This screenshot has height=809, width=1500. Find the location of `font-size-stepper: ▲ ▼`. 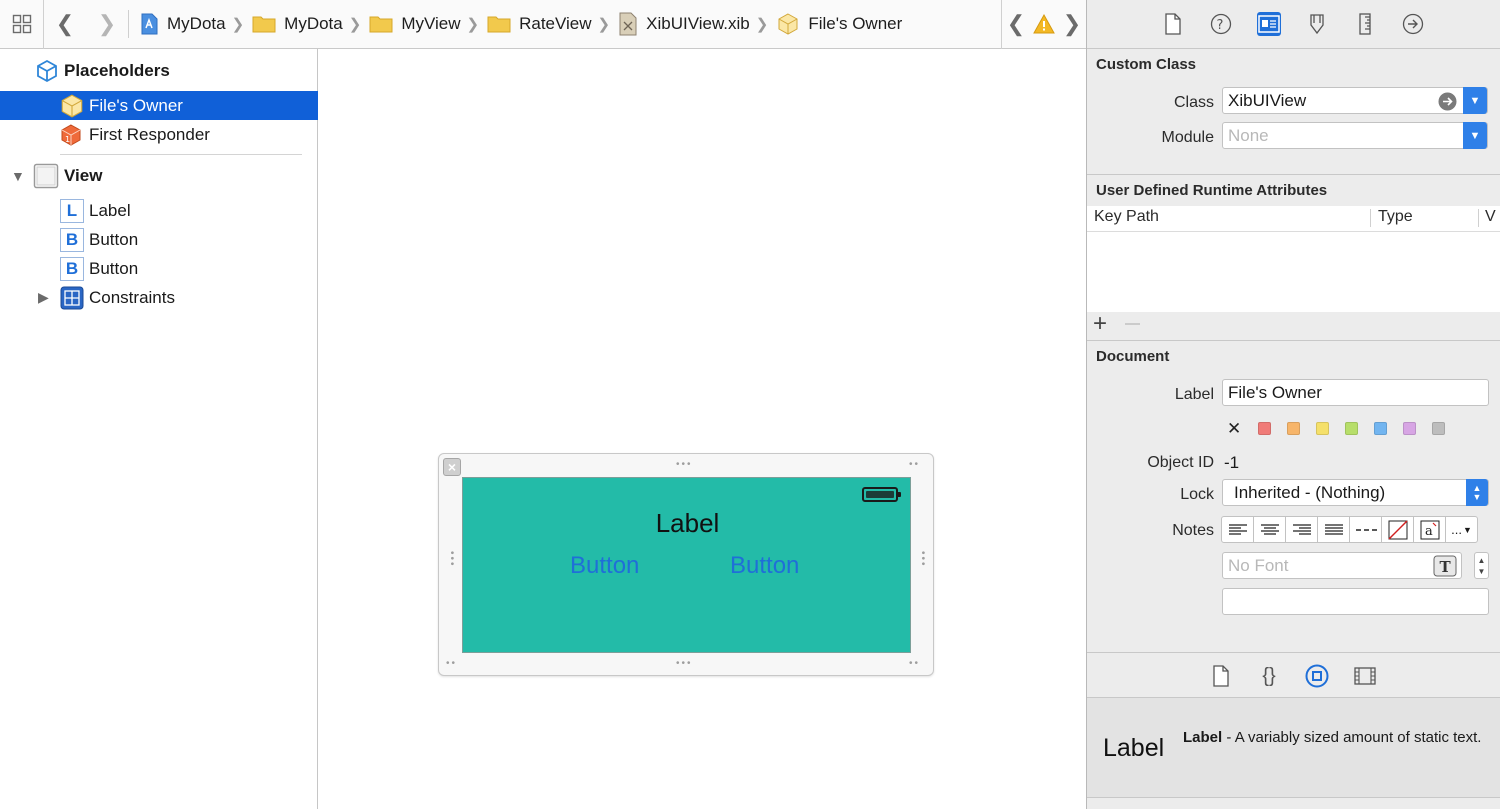

font-size-stepper: ▲ ▼ is located at coordinates (1481, 565).